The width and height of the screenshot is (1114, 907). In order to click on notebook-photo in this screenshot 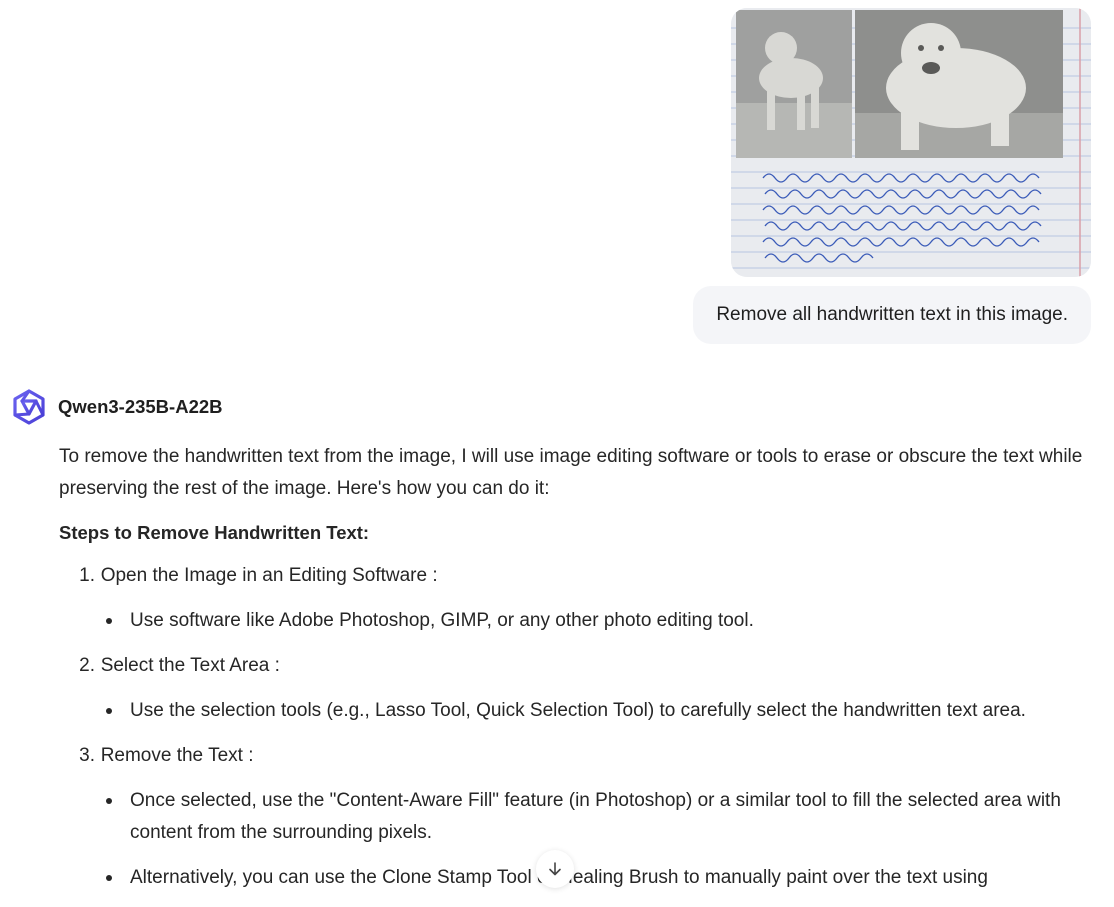, I will do `click(911, 142)`.